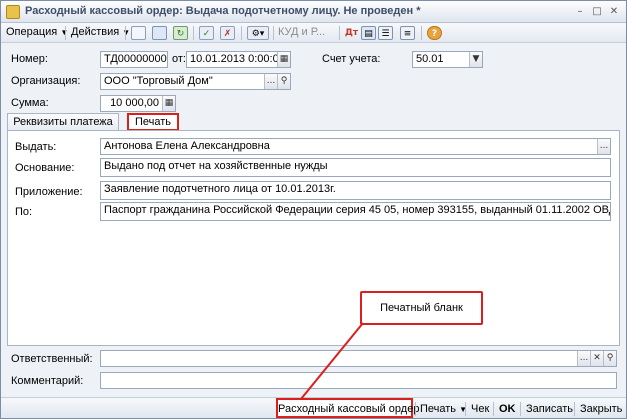 The height and width of the screenshot is (419, 627). What do you see at coordinates (258, 33) in the screenshot?
I see `settings-icon: ⚙▾` at bounding box center [258, 33].